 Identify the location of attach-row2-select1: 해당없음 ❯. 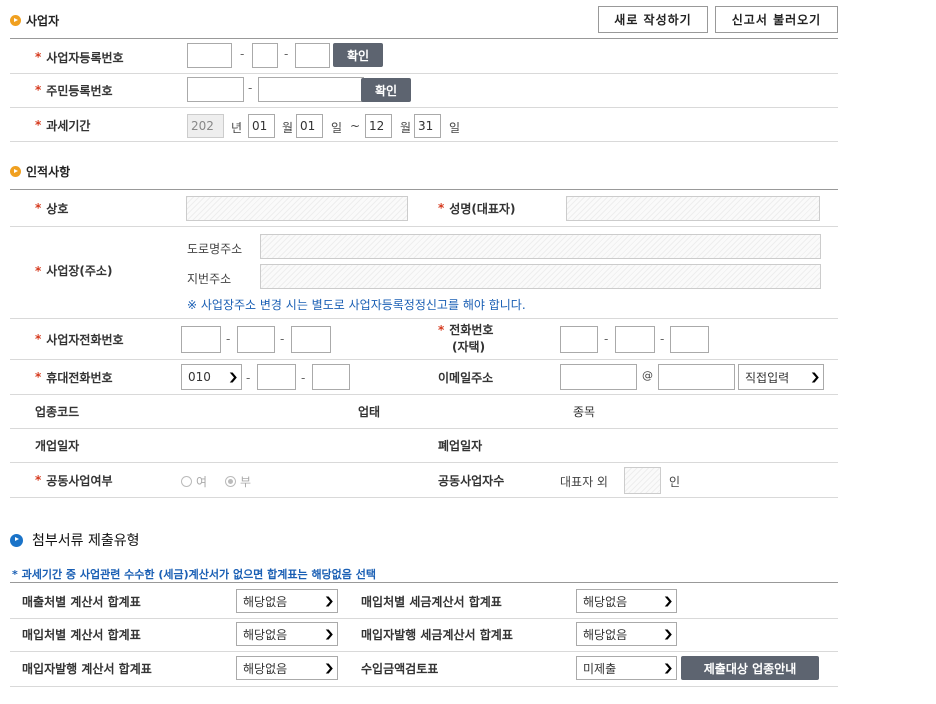
(287, 634).